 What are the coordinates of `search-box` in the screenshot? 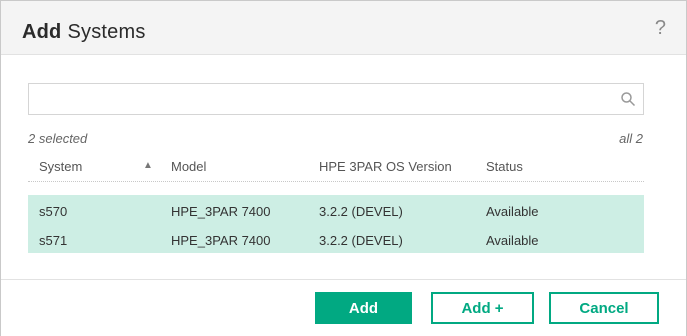 It's located at (336, 99).